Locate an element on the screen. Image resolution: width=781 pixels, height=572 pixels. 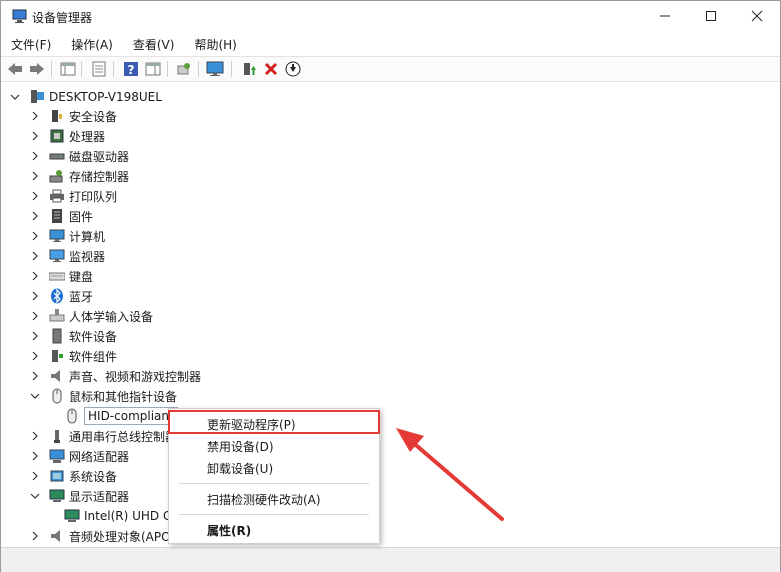
highlight-box is located at coordinates (274, 422).